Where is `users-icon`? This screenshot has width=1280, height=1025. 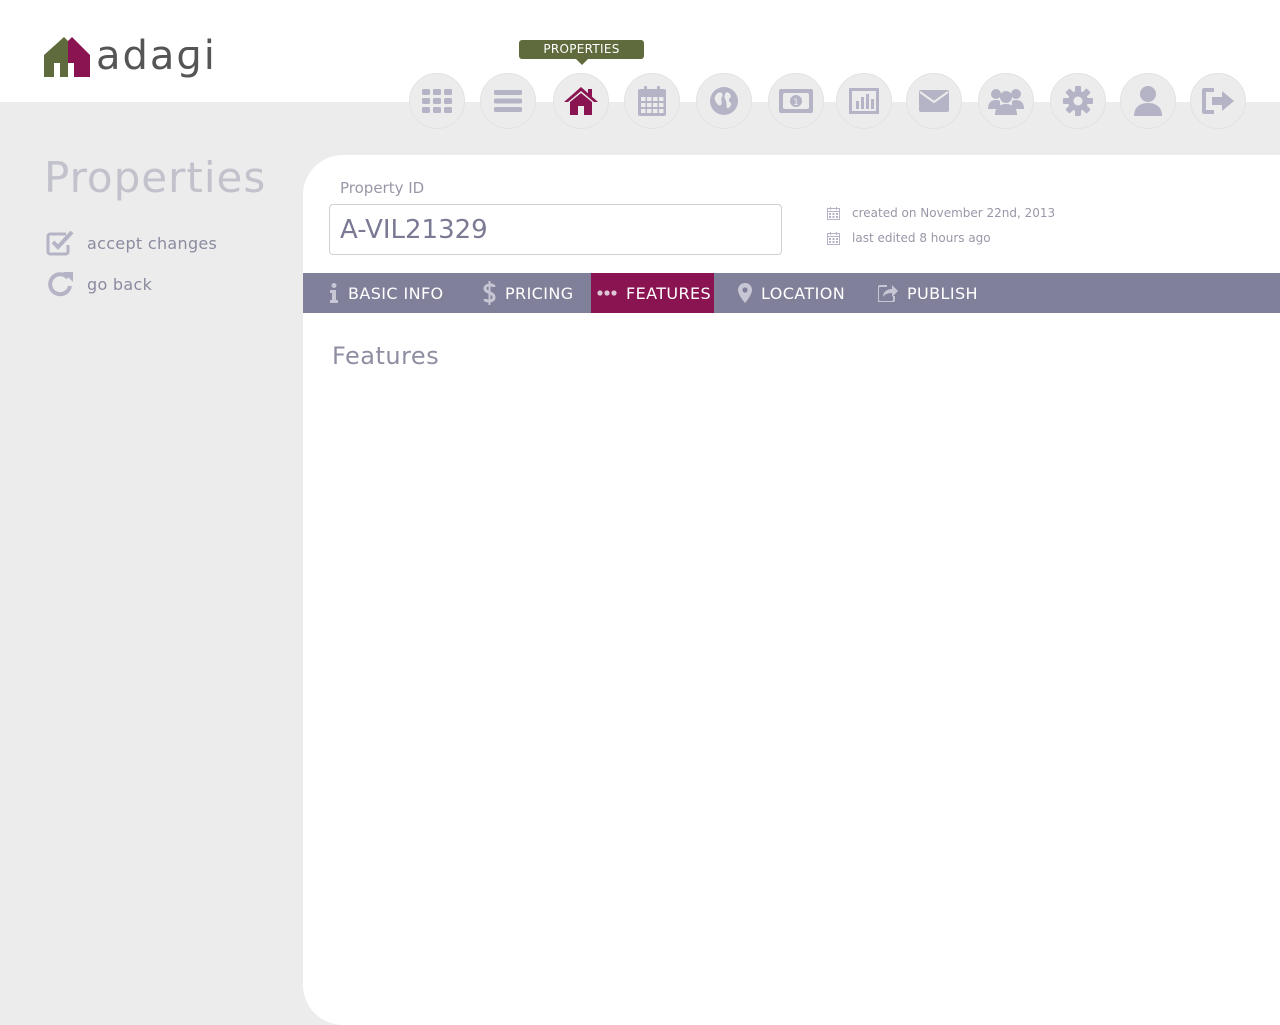
users-icon is located at coordinates (1006, 102).